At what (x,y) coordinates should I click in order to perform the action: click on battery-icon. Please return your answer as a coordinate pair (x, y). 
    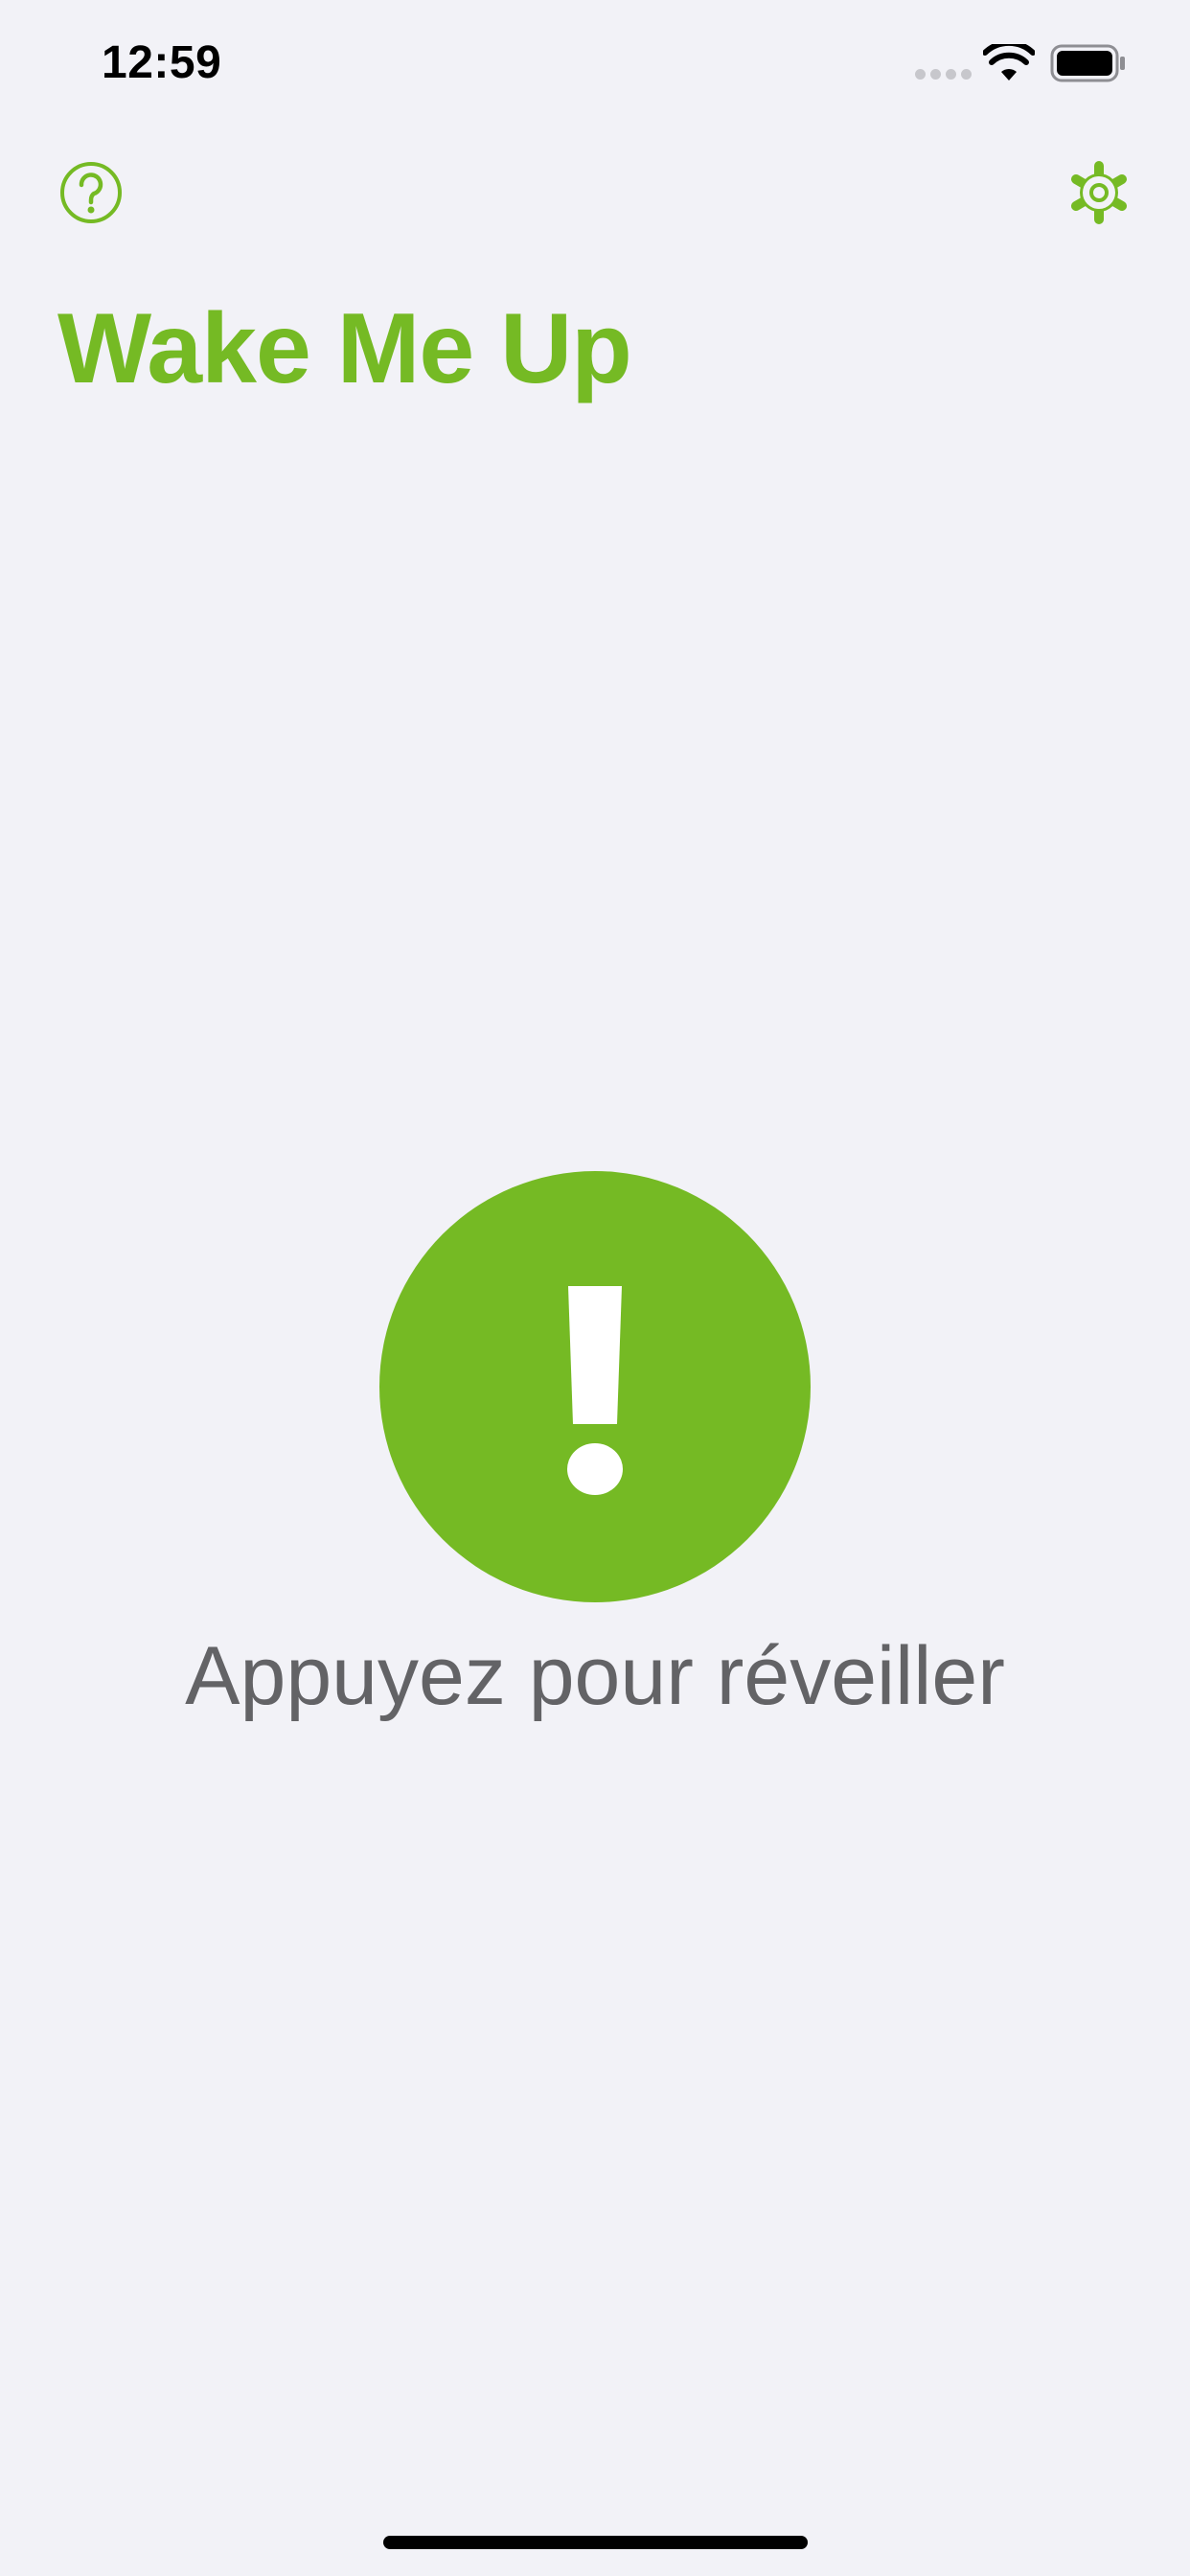
    Looking at the image, I should click on (1088, 63).